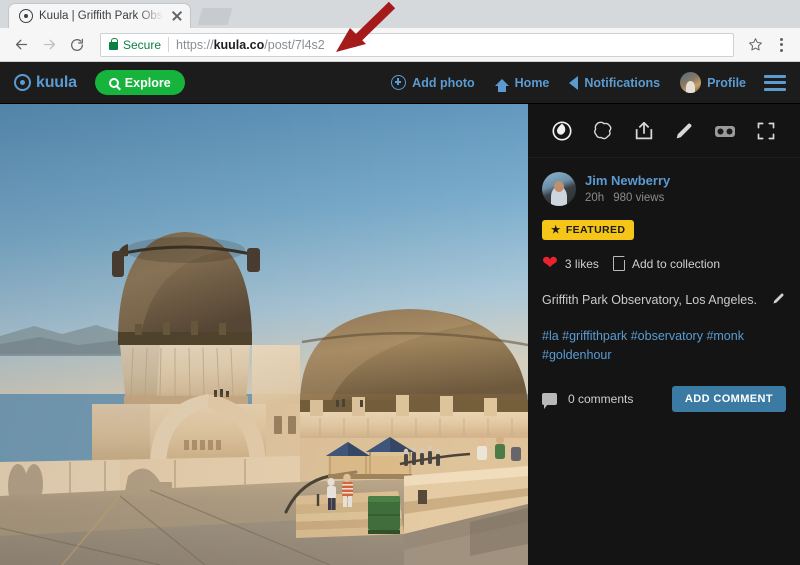  I want to click on back-arrow-icon, so click(21, 45).